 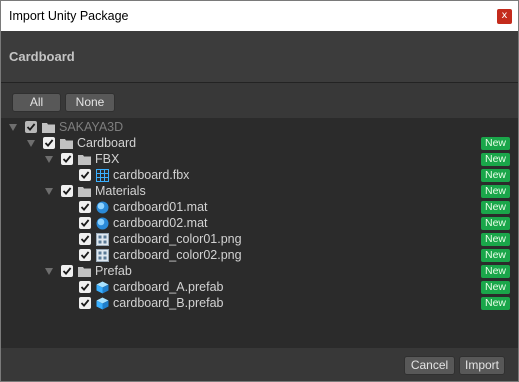 I want to click on tree-row: cardboard_A.prefab New, so click(x=259, y=288).